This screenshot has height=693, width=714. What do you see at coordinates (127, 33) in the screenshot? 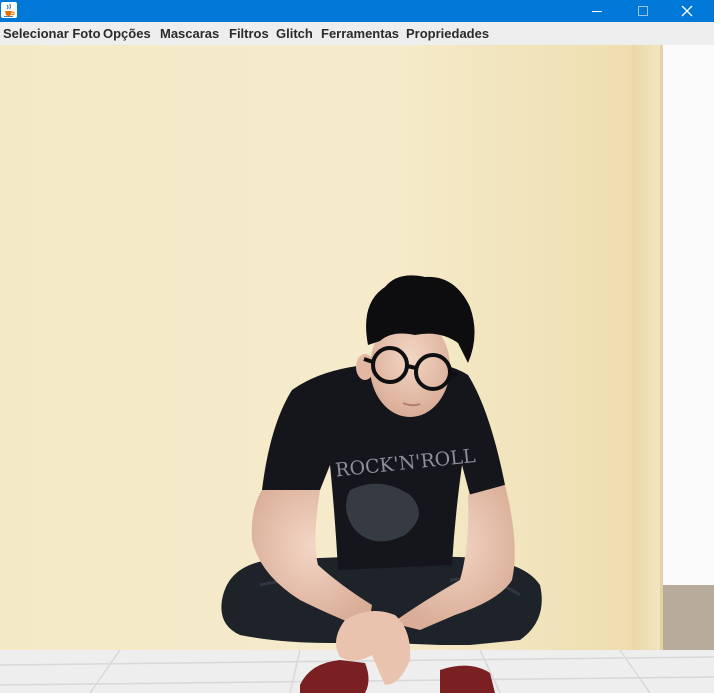
I see `menu-opcoes: Opções` at bounding box center [127, 33].